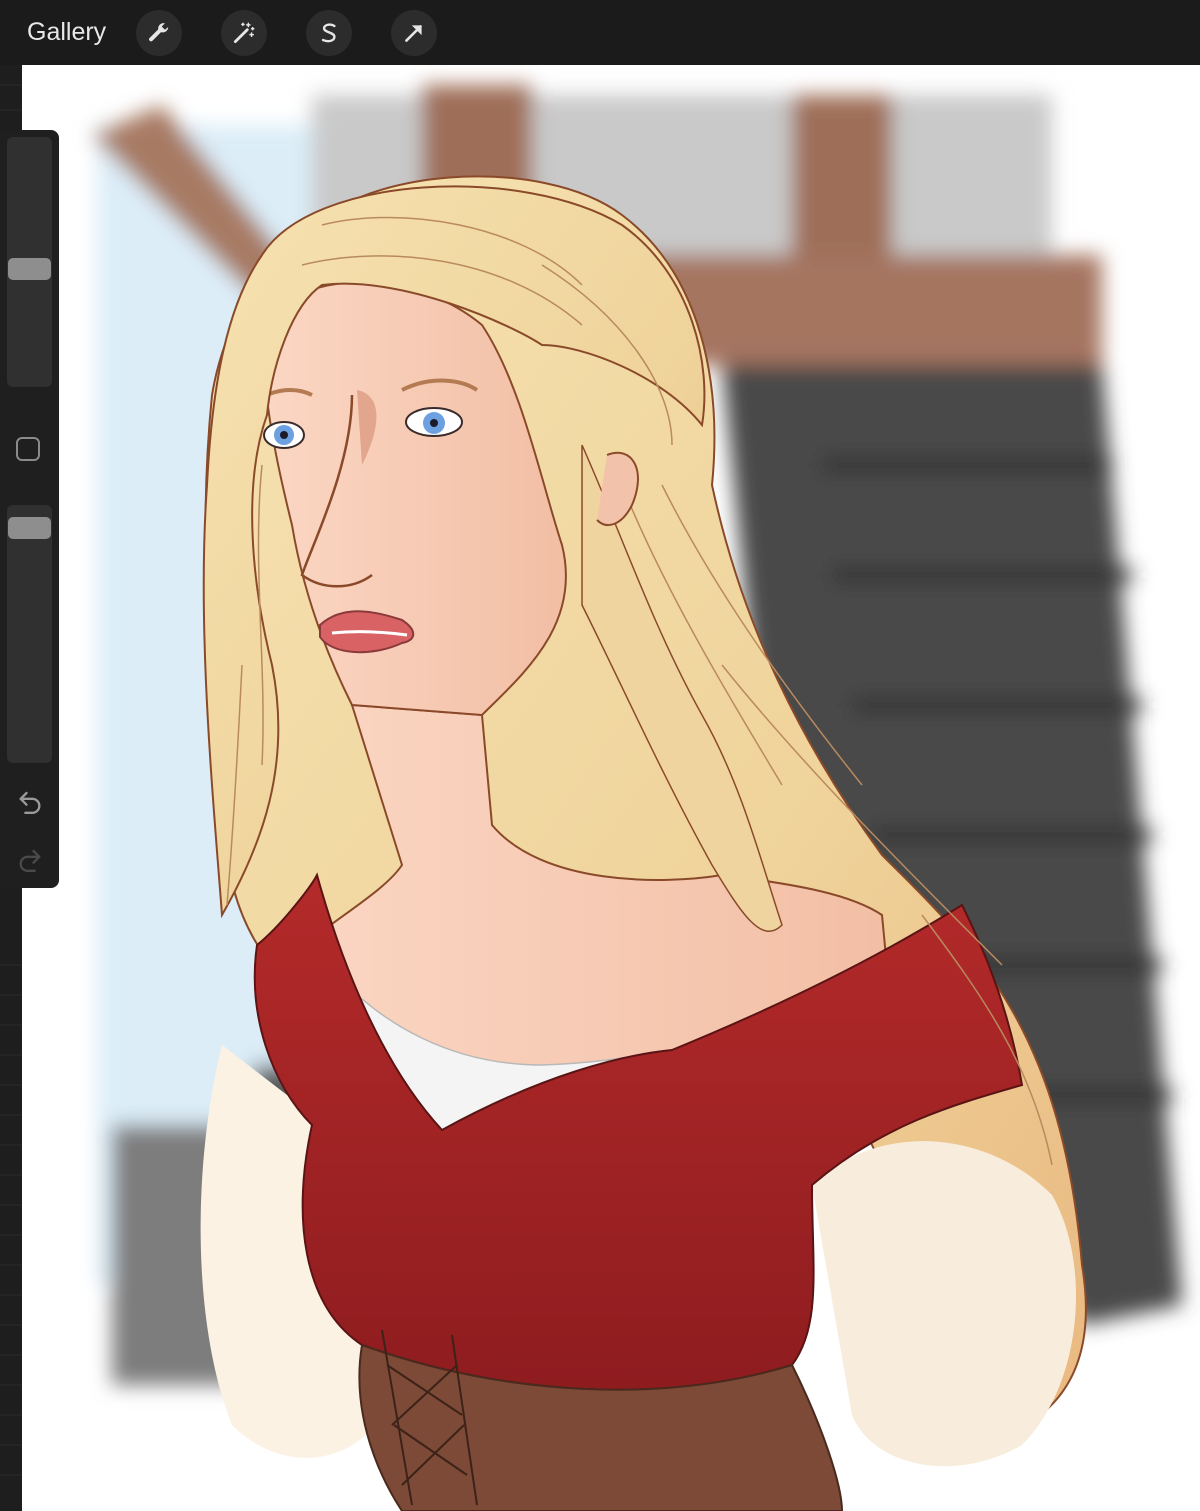  I want to click on right-sleeve, so click(944, 1304).